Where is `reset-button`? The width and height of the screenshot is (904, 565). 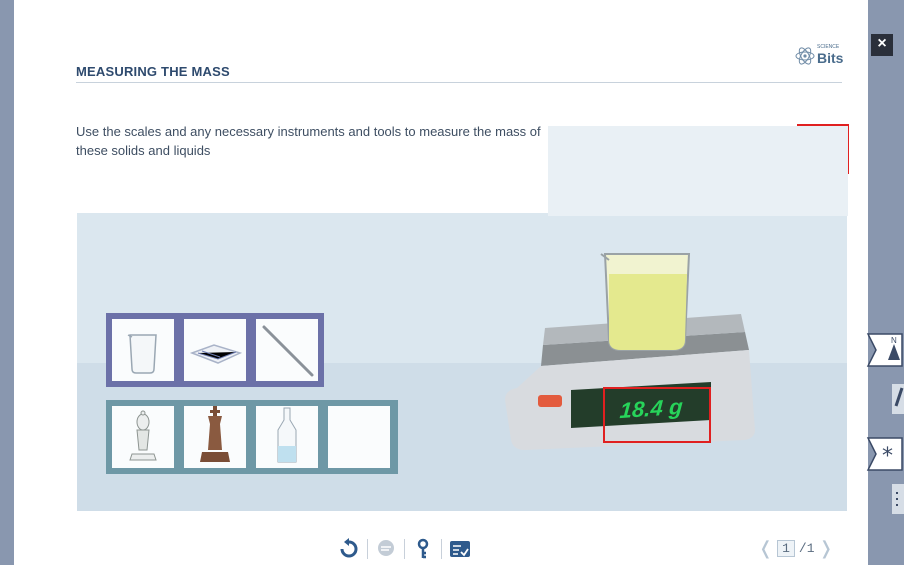 reset-button is located at coordinates (349, 549).